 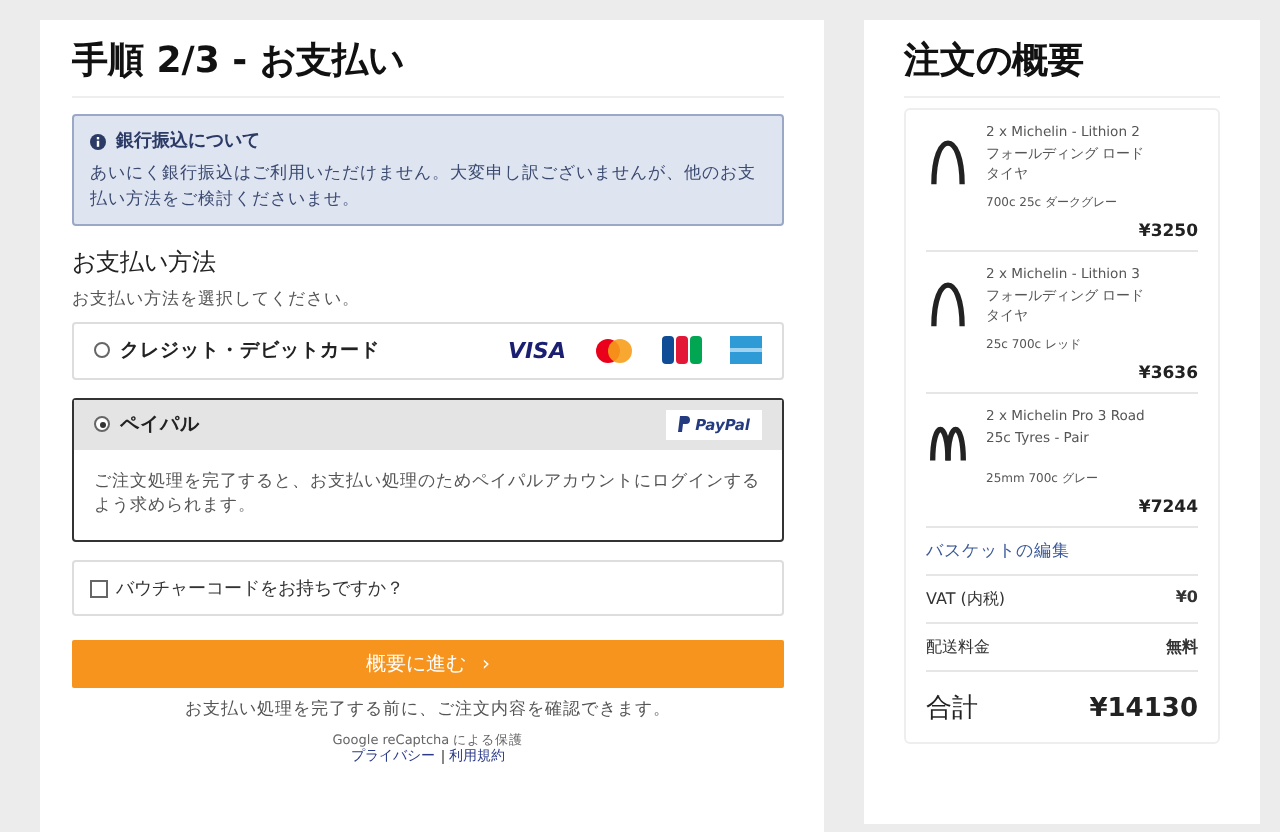 I want to click on summary-value: ¥0, so click(x=1186, y=599).